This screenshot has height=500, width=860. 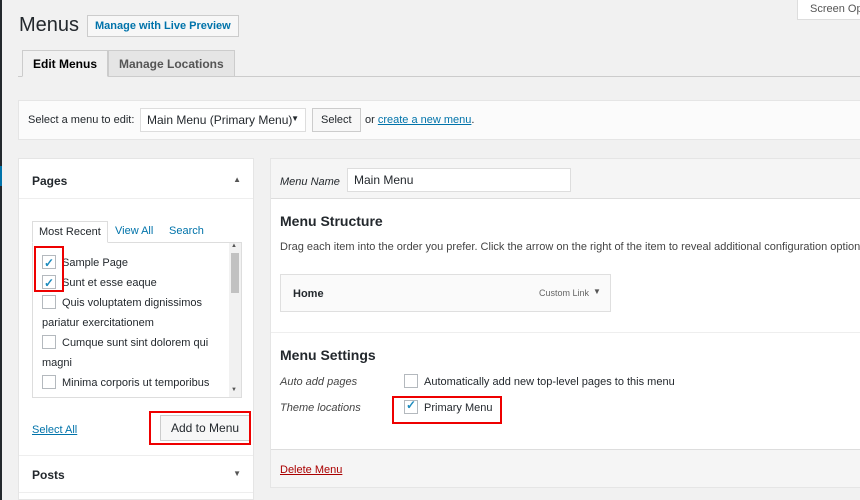 I want to click on checkbox-quis-voluptatem, so click(x=49, y=302).